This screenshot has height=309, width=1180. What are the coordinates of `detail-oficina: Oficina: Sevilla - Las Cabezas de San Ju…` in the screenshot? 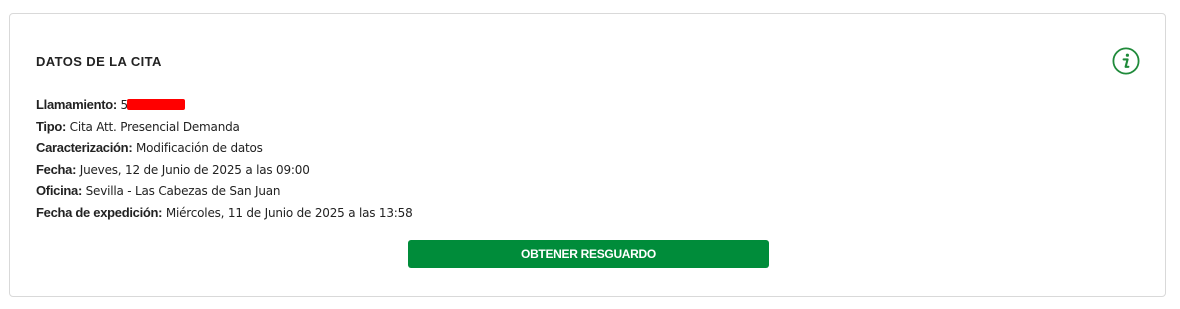 It's located at (224, 191).